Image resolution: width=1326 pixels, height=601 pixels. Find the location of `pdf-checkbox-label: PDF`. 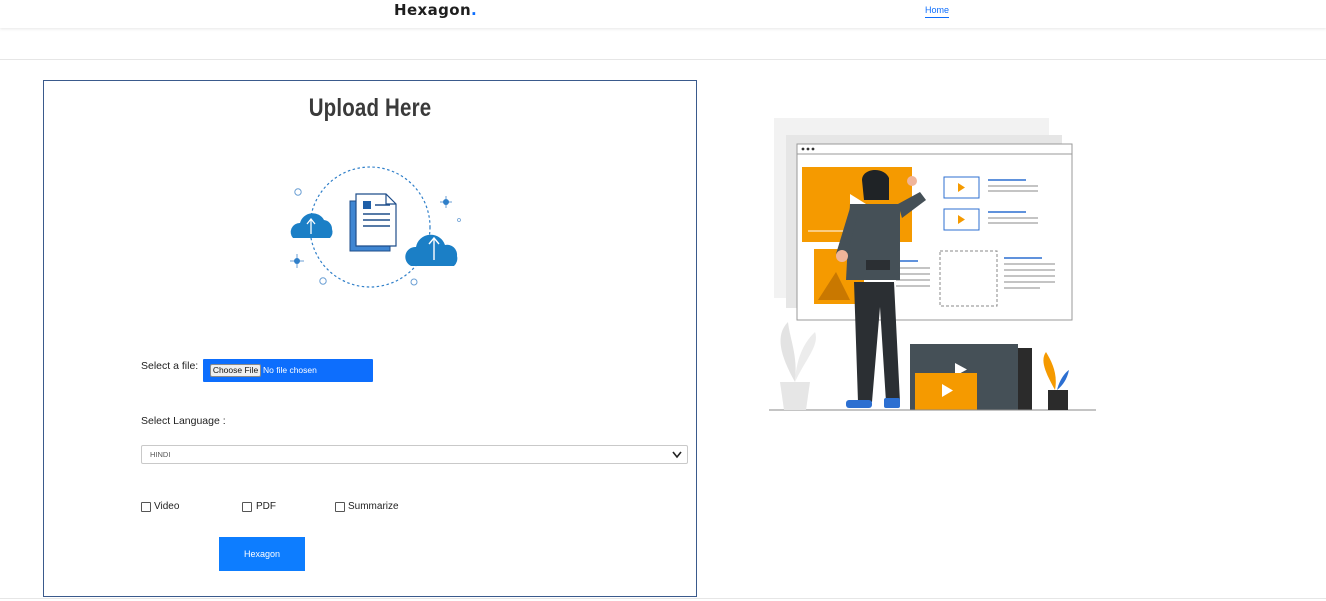

pdf-checkbox-label: PDF is located at coordinates (266, 506).